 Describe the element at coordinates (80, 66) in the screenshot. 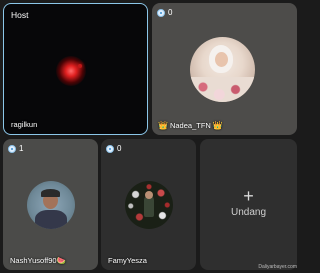

I see `host-video-light` at that location.